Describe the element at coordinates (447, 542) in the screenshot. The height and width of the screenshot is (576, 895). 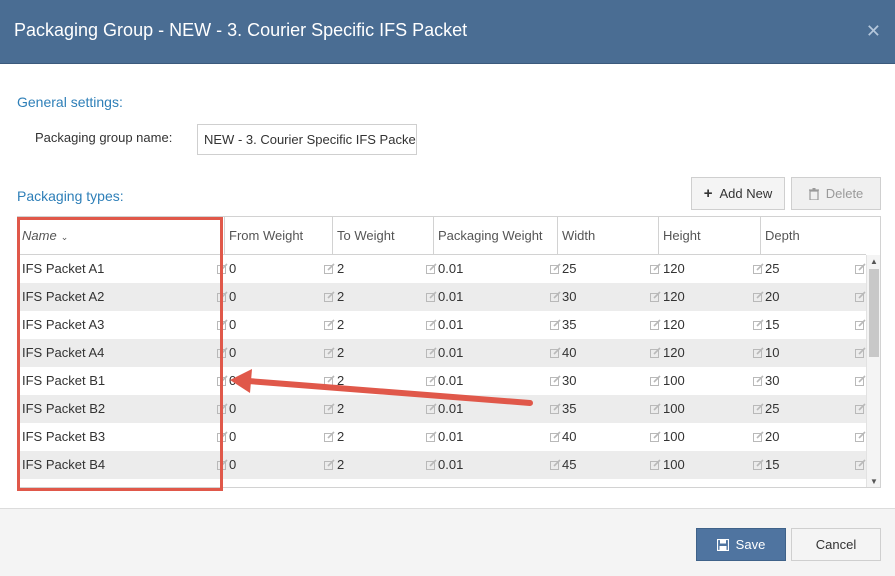
I see `dialog-footer: Save Cancel` at that location.